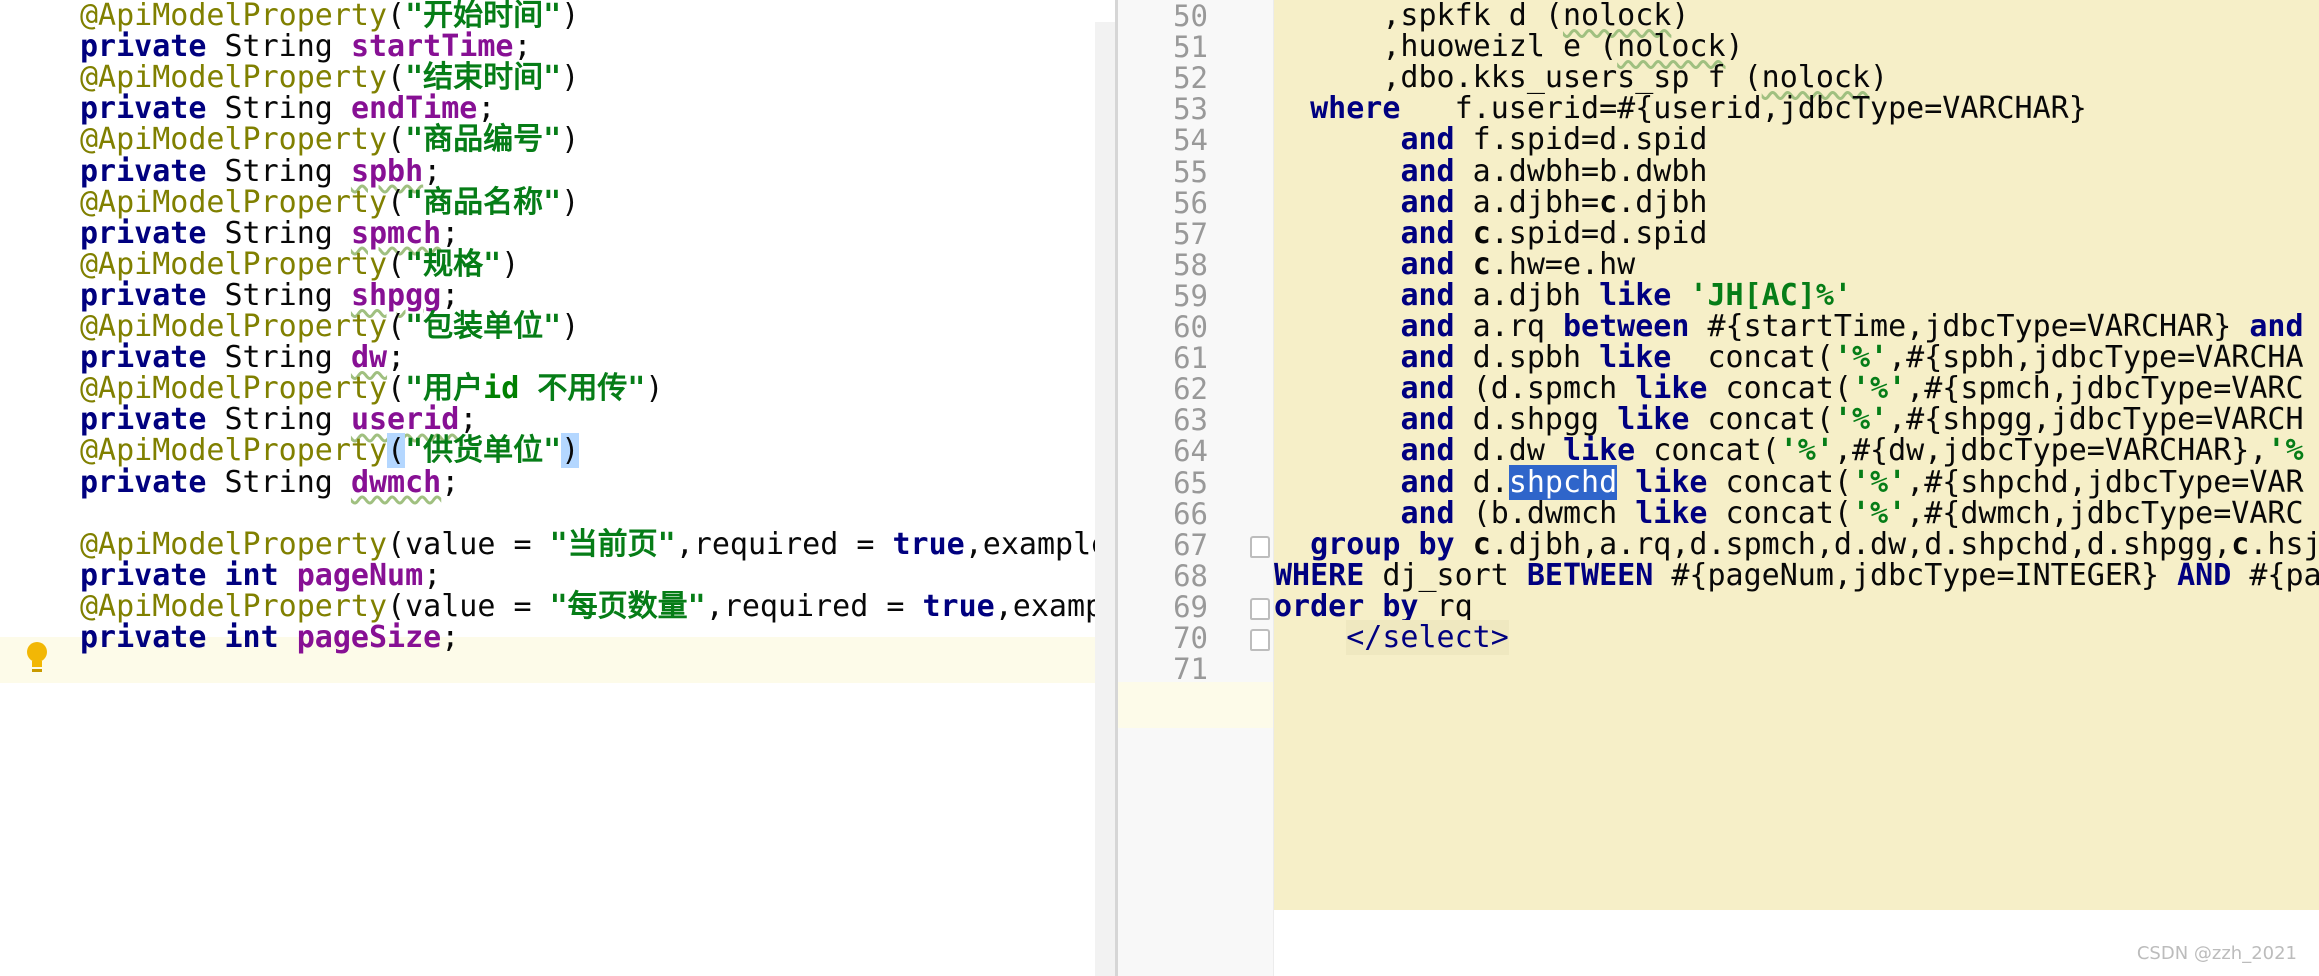 This screenshot has height=976, width=2319. What do you see at coordinates (501, 389) in the screenshot?
I see `code-token: id` at bounding box center [501, 389].